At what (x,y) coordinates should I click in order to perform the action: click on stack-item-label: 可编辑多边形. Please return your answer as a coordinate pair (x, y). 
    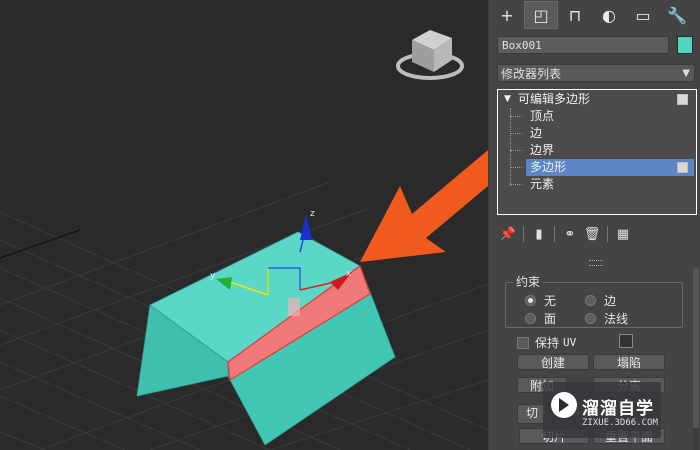
    Looking at the image, I should click on (554, 99).